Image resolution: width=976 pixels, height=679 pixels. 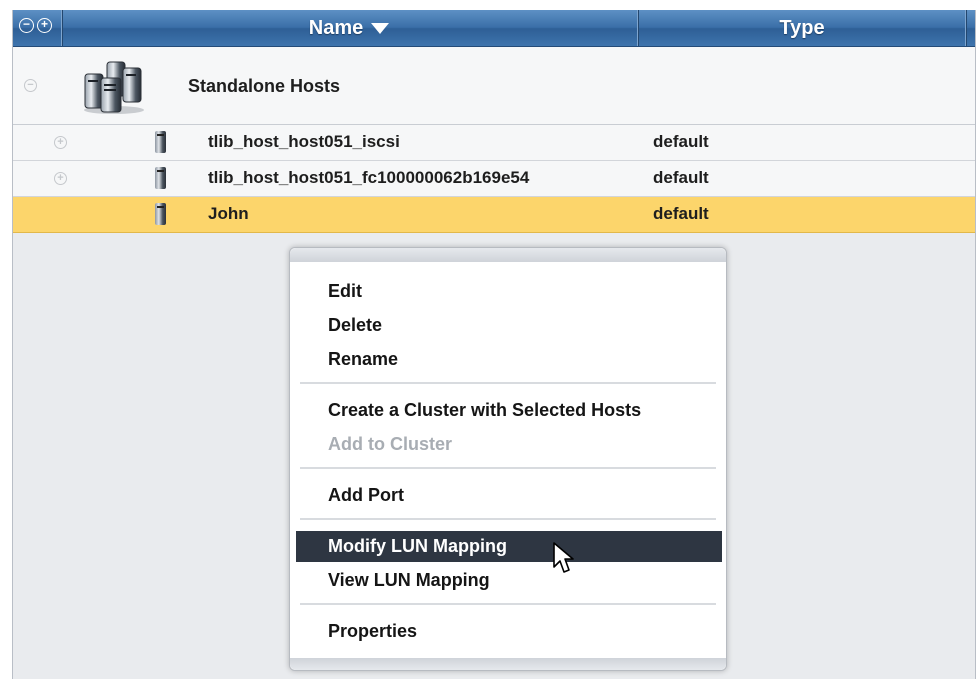 What do you see at coordinates (380, 29) in the screenshot?
I see `sort-descending-icon` at bounding box center [380, 29].